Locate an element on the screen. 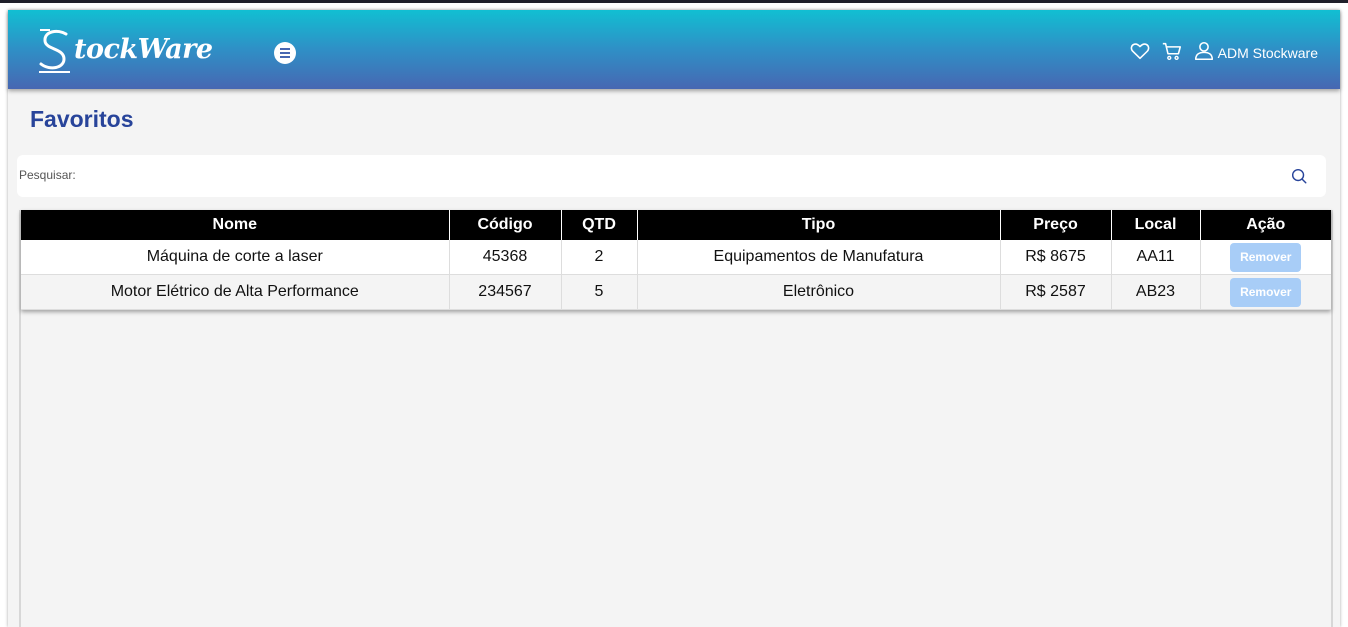 This screenshot has height=627, width=1348. column-header-qtd: QTD is located at coordinates (599, 225).